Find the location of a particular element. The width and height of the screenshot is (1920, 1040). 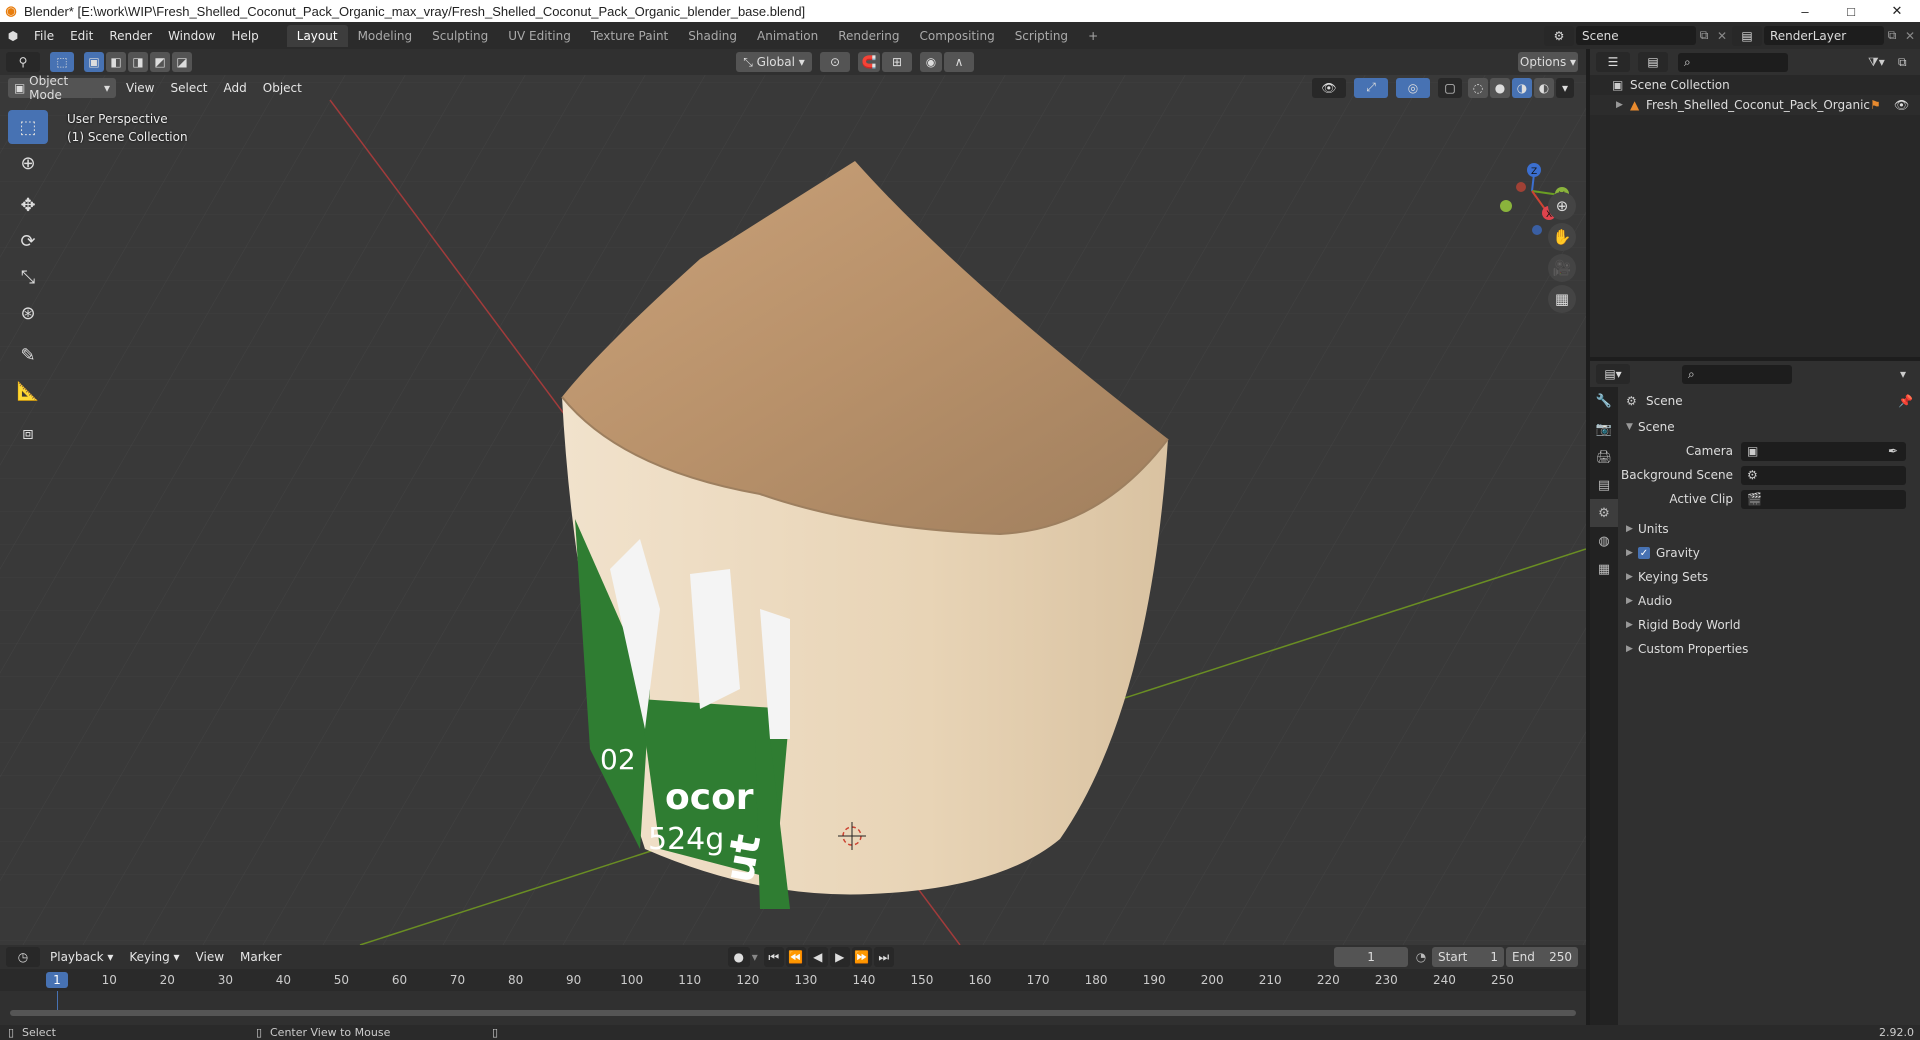

tab-modeling: Modeling is located at coordinates (385, 36).